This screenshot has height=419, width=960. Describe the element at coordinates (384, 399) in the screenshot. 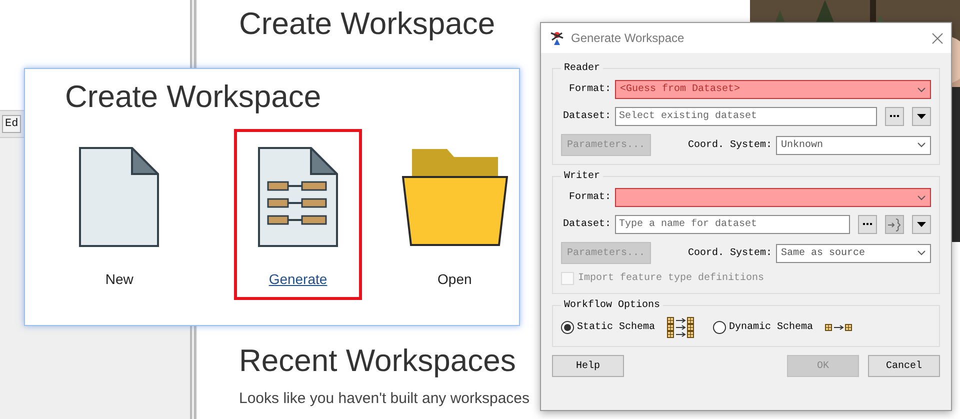

I see `body-text: Looks like you haven't built any workspaces` at that location.